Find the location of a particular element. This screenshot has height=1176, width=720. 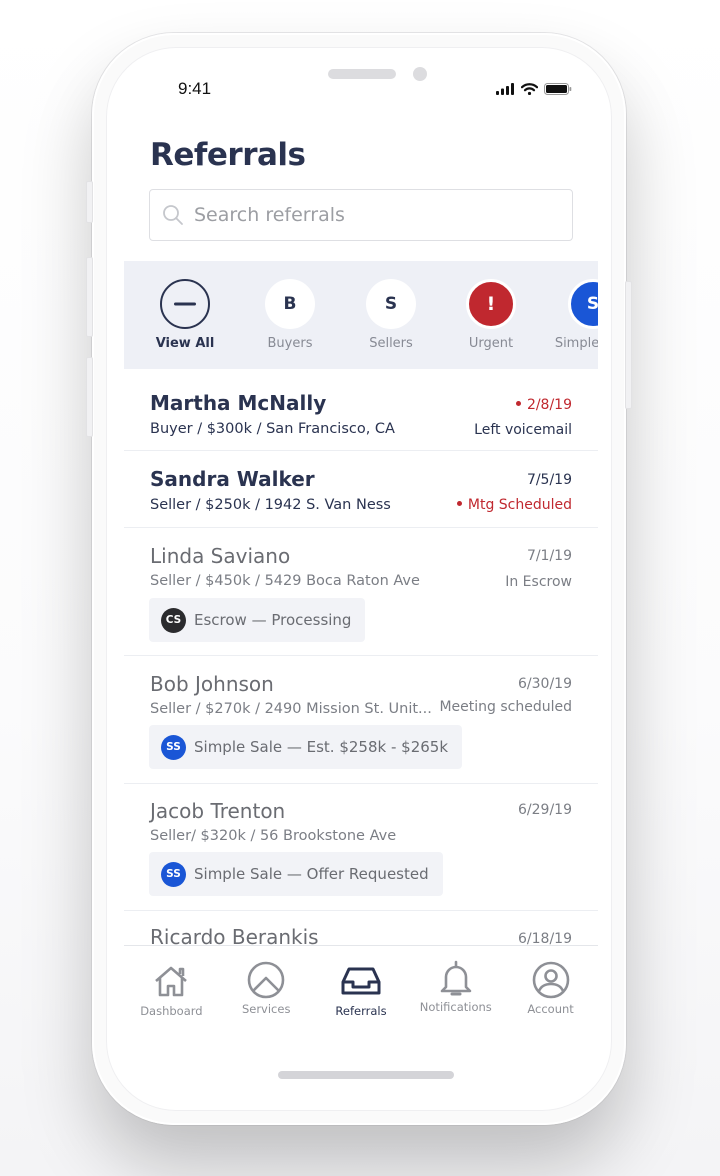

volume-down-button is located at coordinates (89, 397).